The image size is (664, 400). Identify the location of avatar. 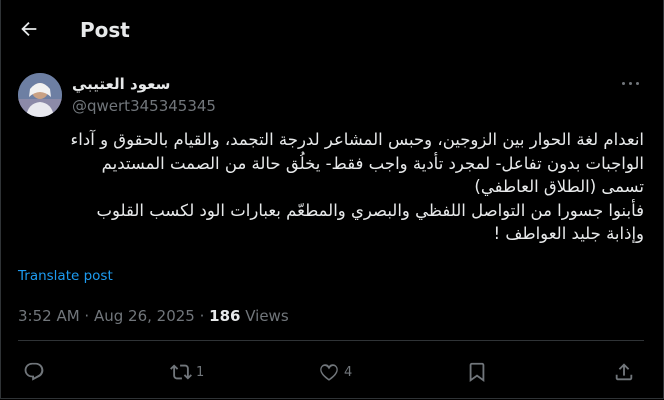
(40, 95).